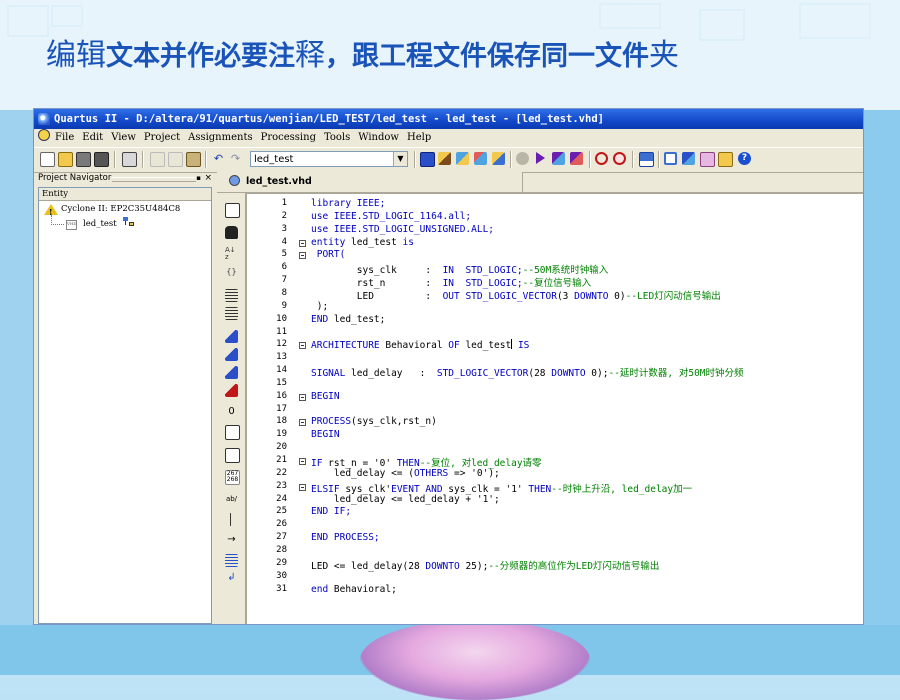 This screenshot has height=700, width=900. I want to click on new-icon, so click(47, 159).